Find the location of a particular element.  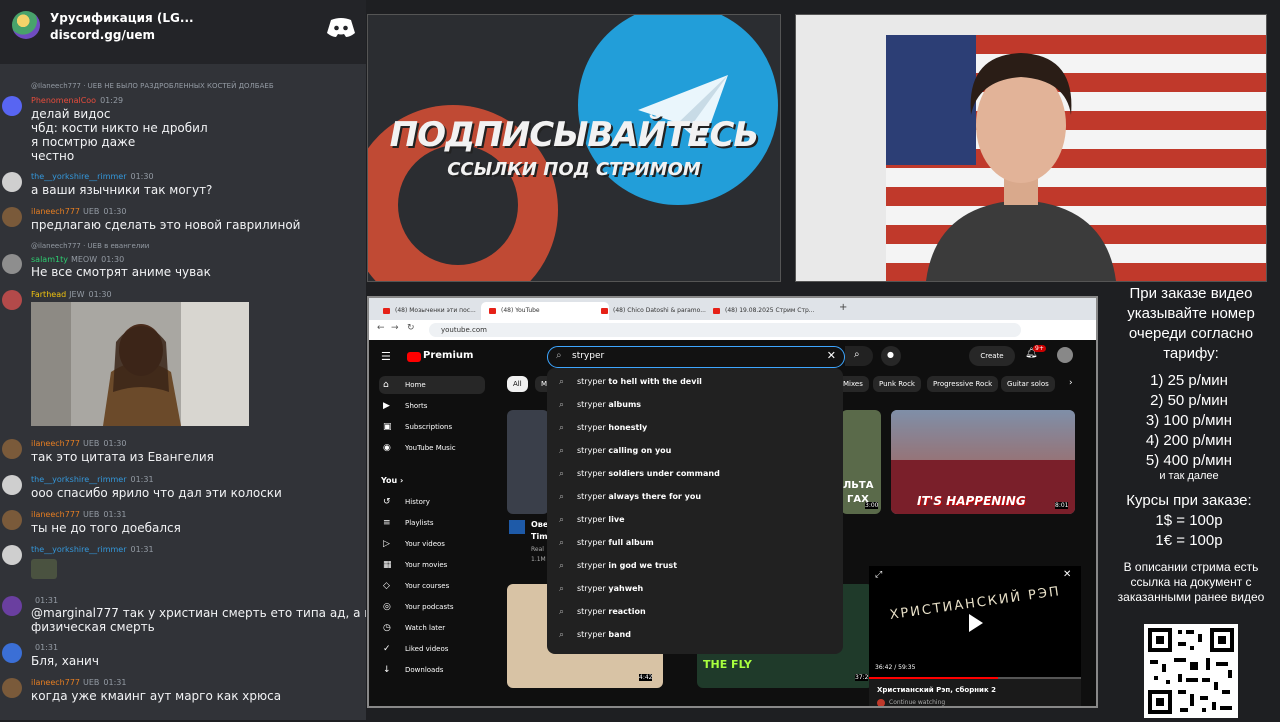

search-suggestion: ⌕ stryper to hell with the devil is located at coordinates (695, 382).